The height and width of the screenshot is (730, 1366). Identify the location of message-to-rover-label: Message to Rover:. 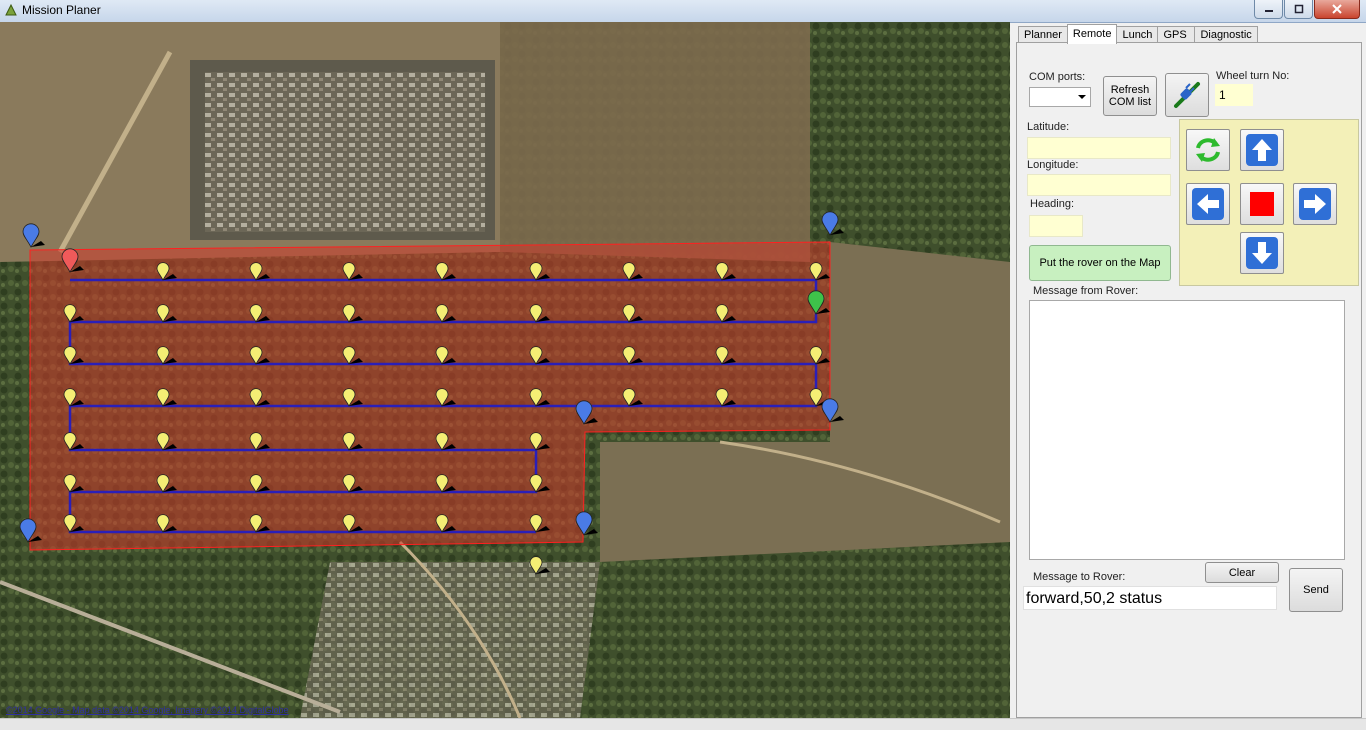
(1079, 577).